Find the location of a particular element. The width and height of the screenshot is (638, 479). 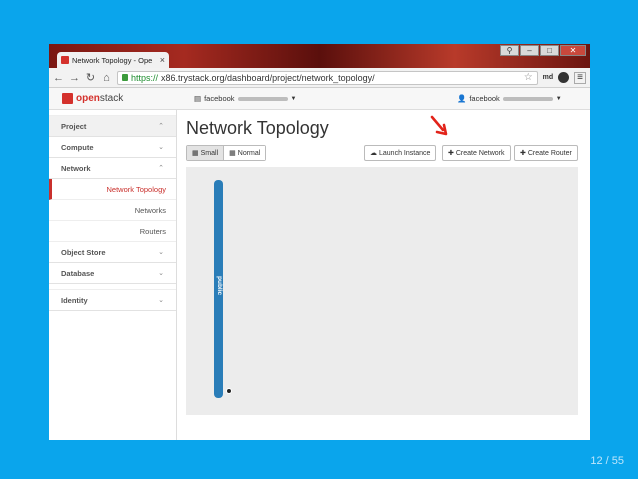

launch-instance-button: ☁ Launch Instance is located at coordinates (400, 153).